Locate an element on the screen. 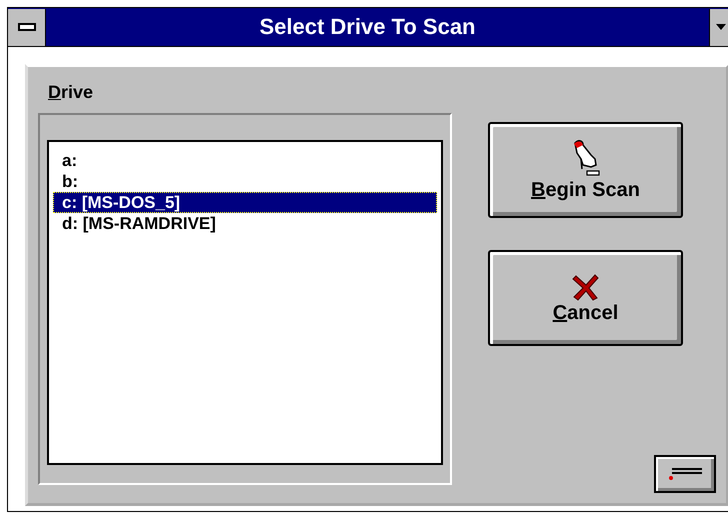 The image size is (728, 519). lines-icon is located at coordinates (685, 474).